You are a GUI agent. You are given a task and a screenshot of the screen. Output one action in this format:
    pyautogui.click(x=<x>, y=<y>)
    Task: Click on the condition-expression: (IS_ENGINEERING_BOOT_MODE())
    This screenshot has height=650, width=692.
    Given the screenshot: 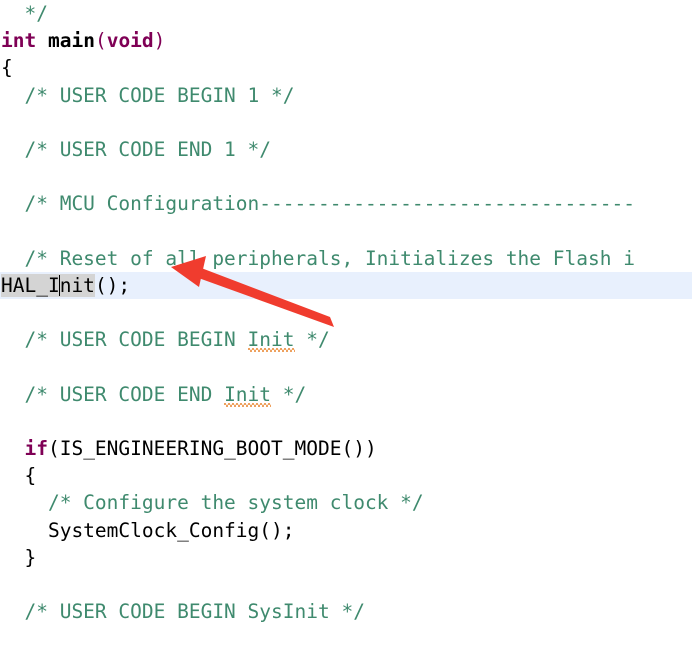 What is the action you would take?
    pyautogui.click(x=212, y=448)
    